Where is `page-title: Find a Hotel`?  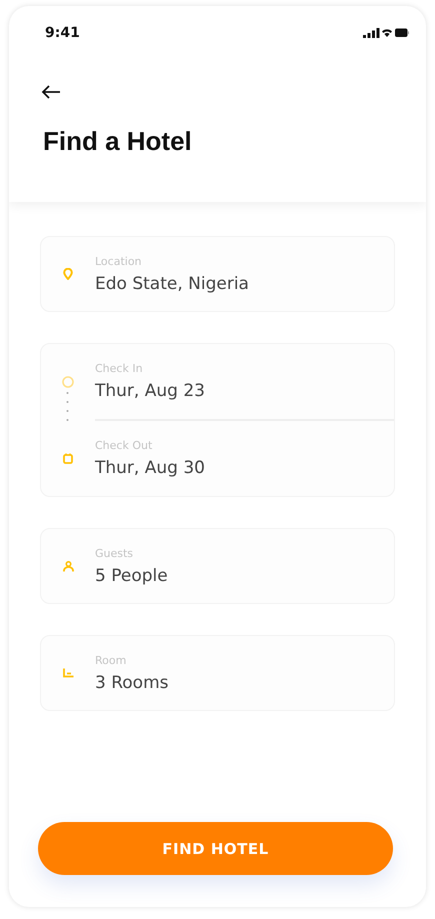
page-title: Find a Hotel is located at coordinates (118, 141).